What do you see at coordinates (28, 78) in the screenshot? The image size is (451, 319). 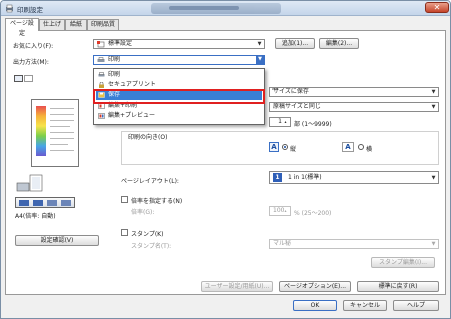 I see `settings-mode-icon` at bounding box center [28, 78].